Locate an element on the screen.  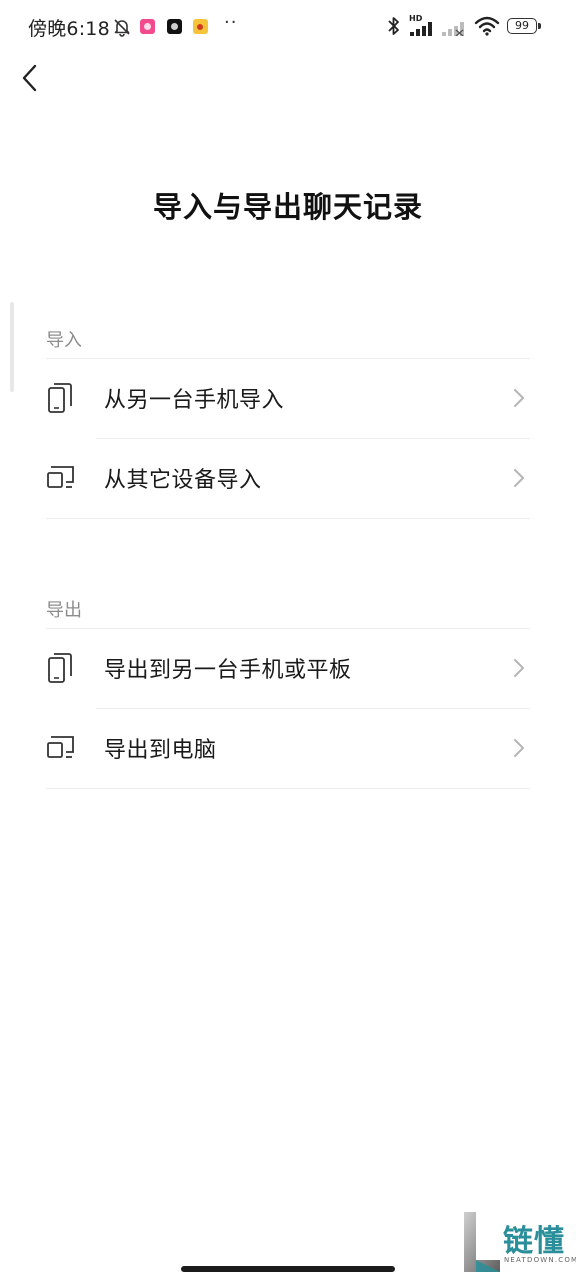
bell-muted-icon is located at coordinates (122, 28).